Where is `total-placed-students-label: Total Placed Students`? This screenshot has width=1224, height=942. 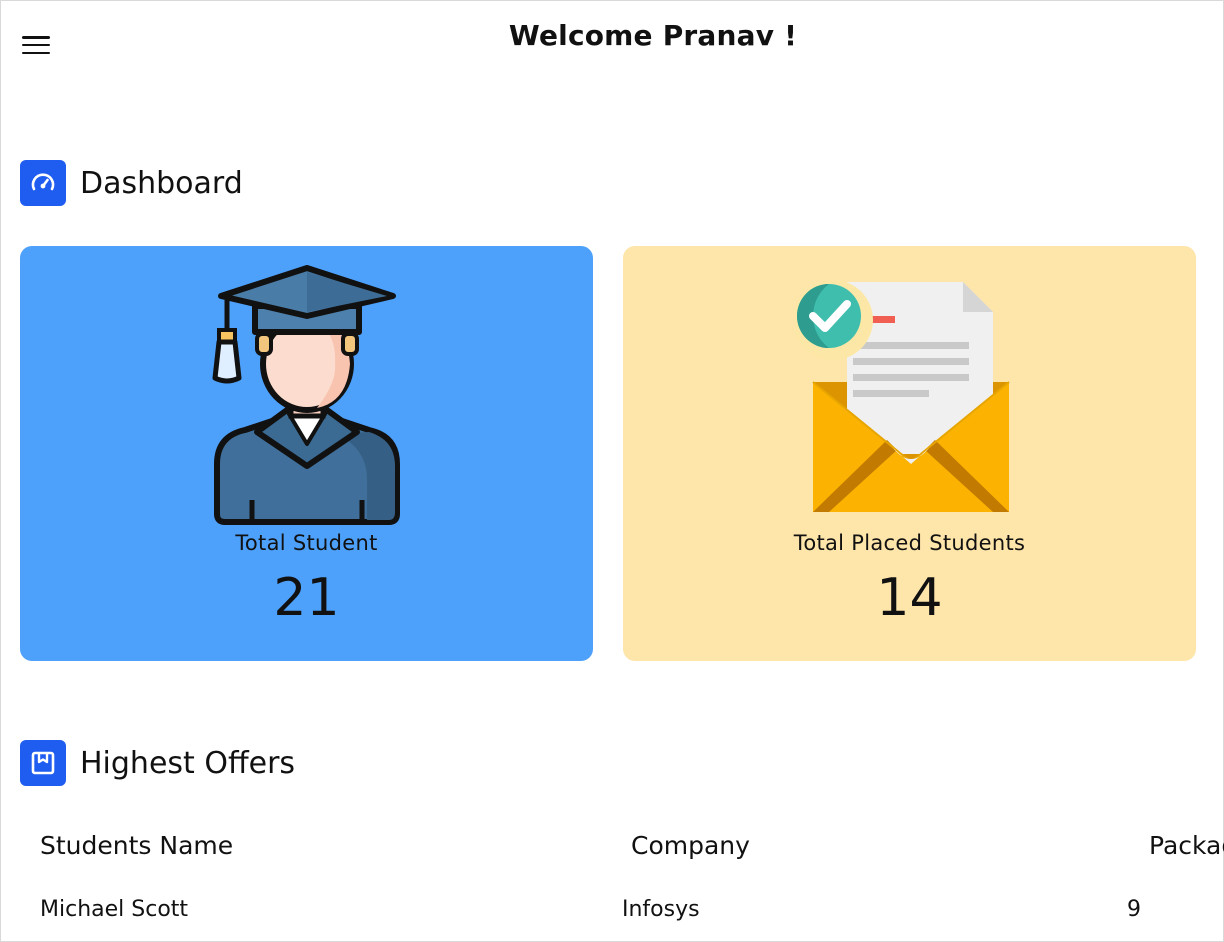
total-placed-students-label: Total Placed Students is located at coordinates (909, 543).